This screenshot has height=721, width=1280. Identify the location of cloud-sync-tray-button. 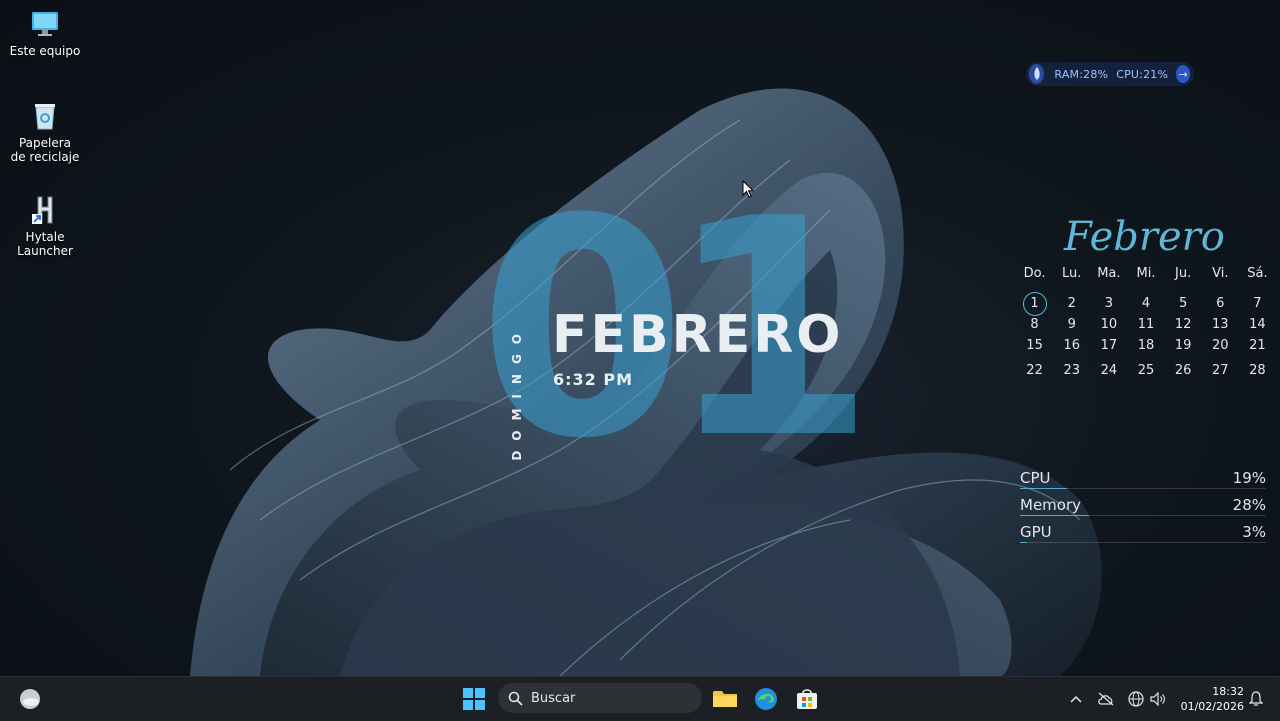
(1106, 699).